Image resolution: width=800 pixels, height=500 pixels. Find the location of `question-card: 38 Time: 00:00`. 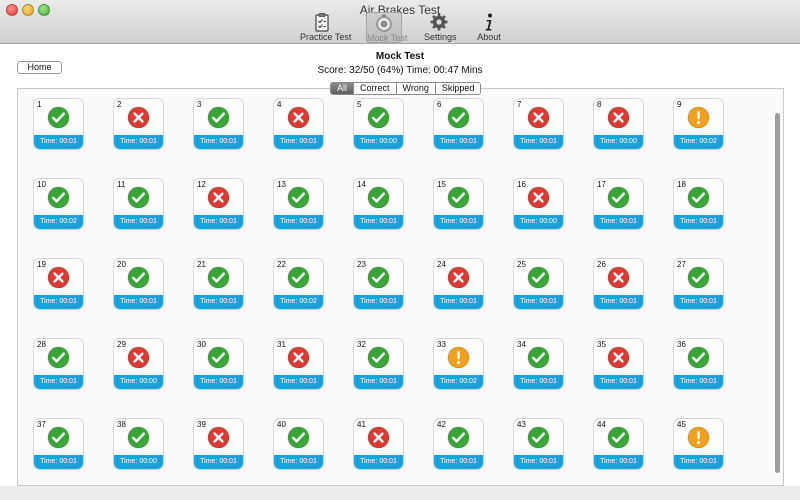

question-card: 38 Time: 00:00 is located at coordinates (138, 444).